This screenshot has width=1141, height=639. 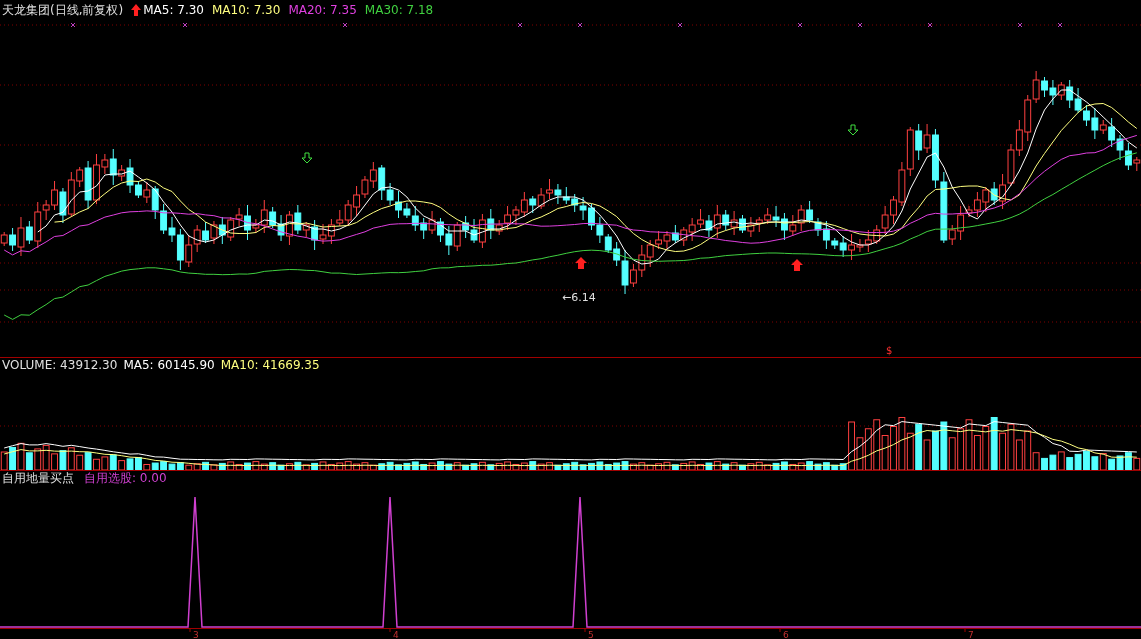 What do you see at coordinates (591, 634) in the screenshot?
I see `axis-label: 5` at bounding box center [591, 634].